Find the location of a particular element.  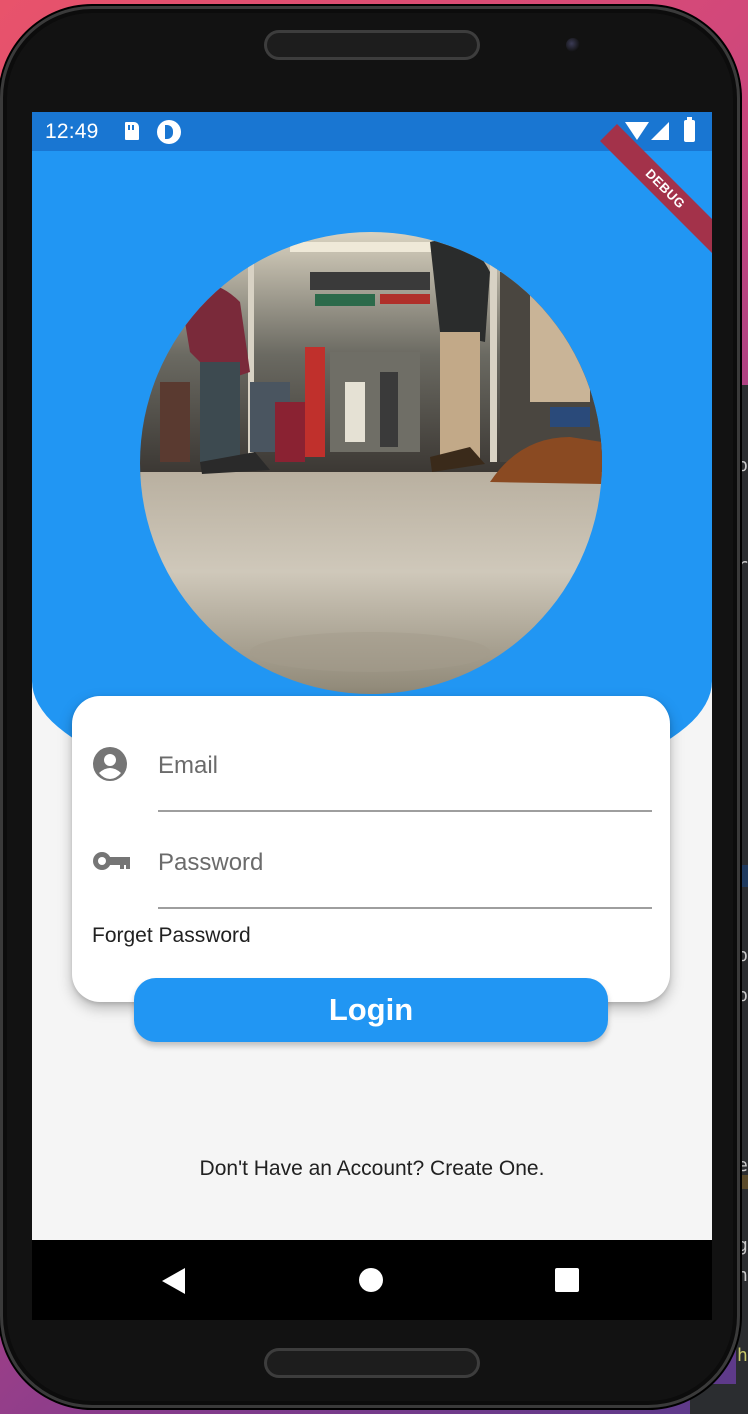

create-account-link: Don't Have an Account? Create One. is located at coordinates (372, 1169).